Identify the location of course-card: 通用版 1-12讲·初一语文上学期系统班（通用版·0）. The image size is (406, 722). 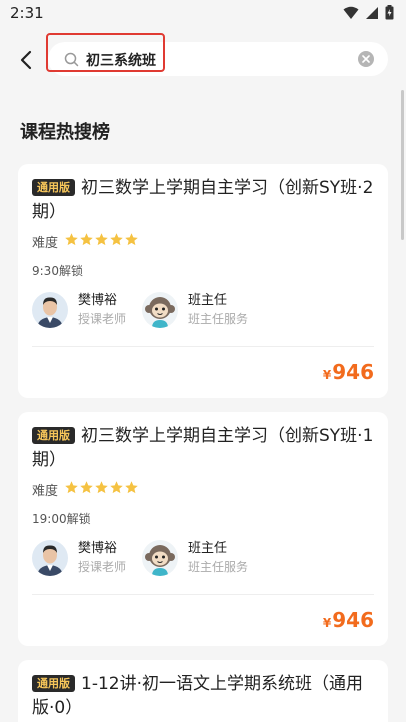
(203, 691).